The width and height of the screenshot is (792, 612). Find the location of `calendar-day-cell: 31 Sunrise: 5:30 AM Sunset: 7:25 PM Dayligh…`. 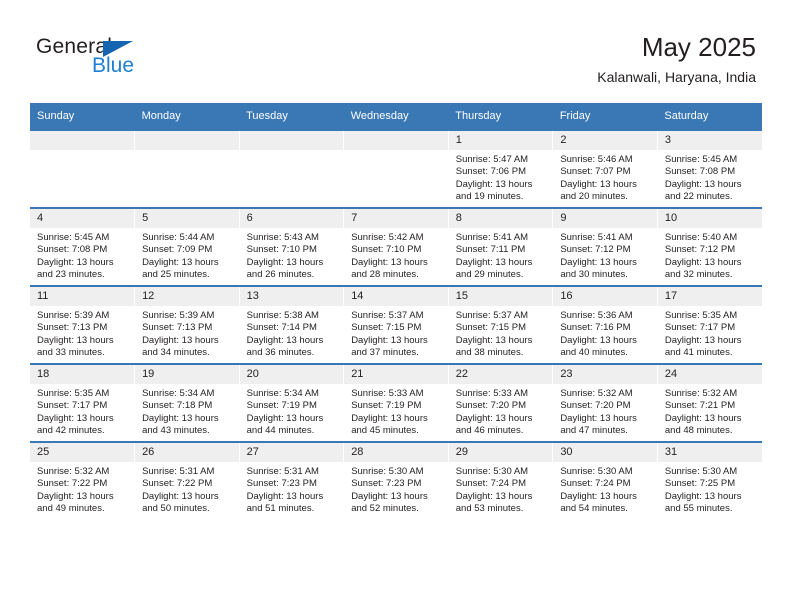

calendar-day-cell: 31 Sunrise: 5:30 AM Sunset: 7:25 PM Dayligh… is located at coordinates (709, 480).